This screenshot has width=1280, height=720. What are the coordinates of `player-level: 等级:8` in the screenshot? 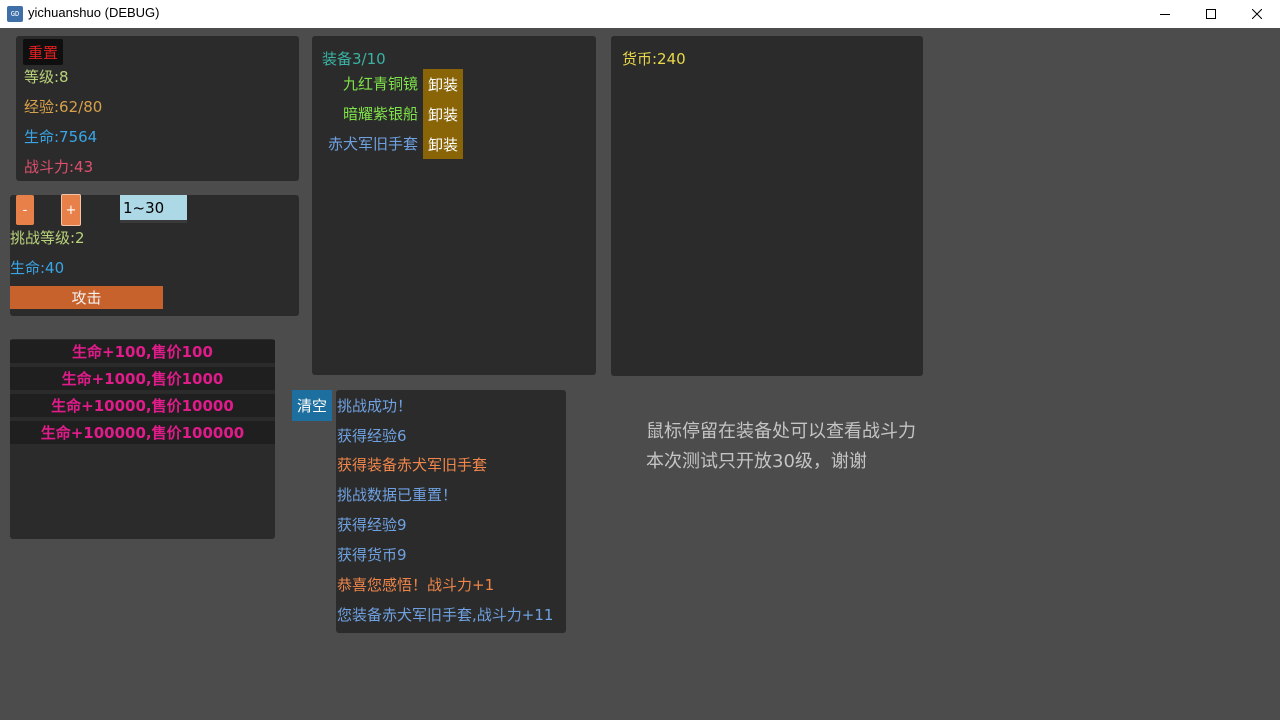 It's located at (46, 77).